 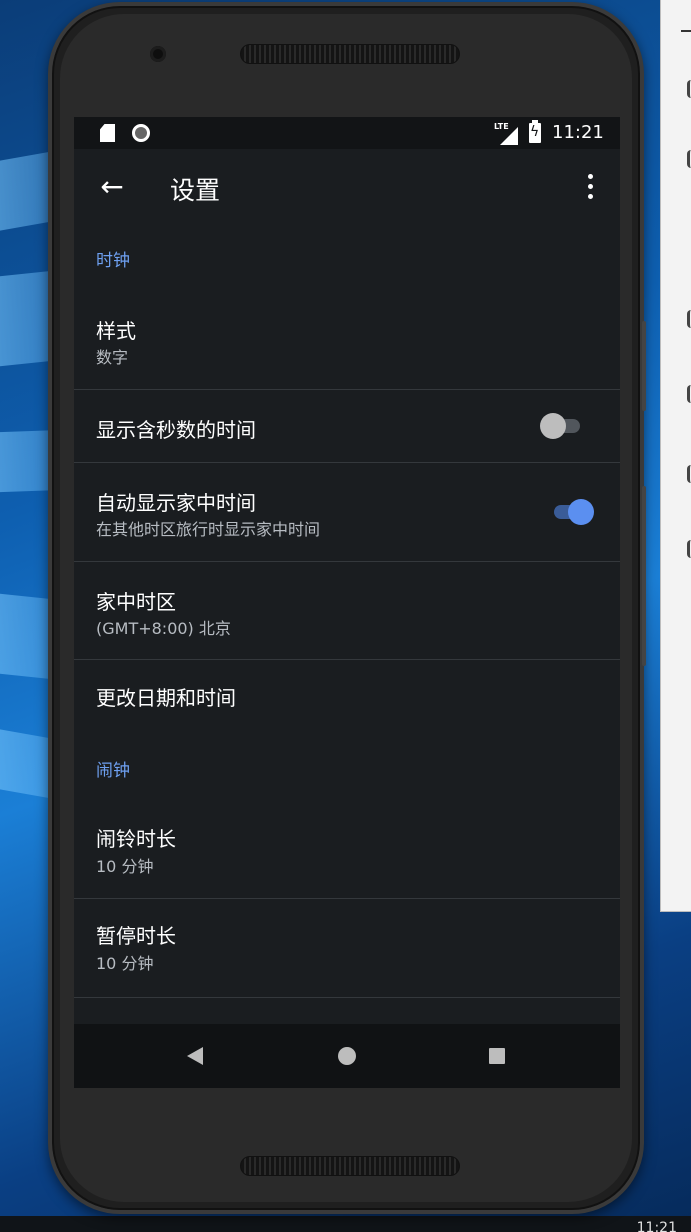 I want to click on bottom-speaker, so click(x=350, y=1166).